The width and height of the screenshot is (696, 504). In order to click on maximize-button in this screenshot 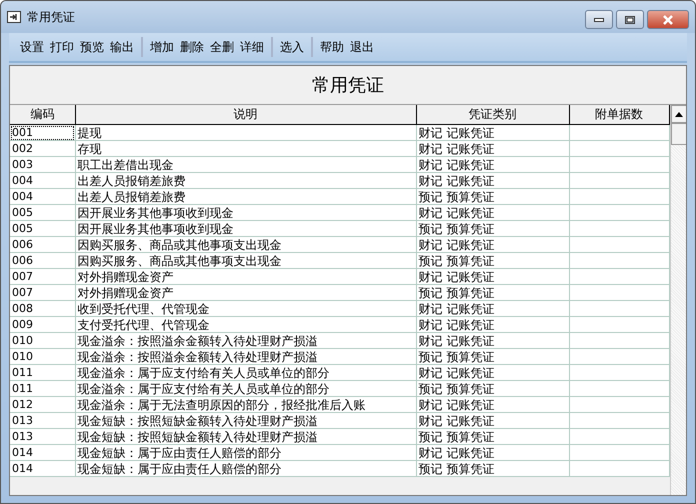, I will do `click(630, 19)`.